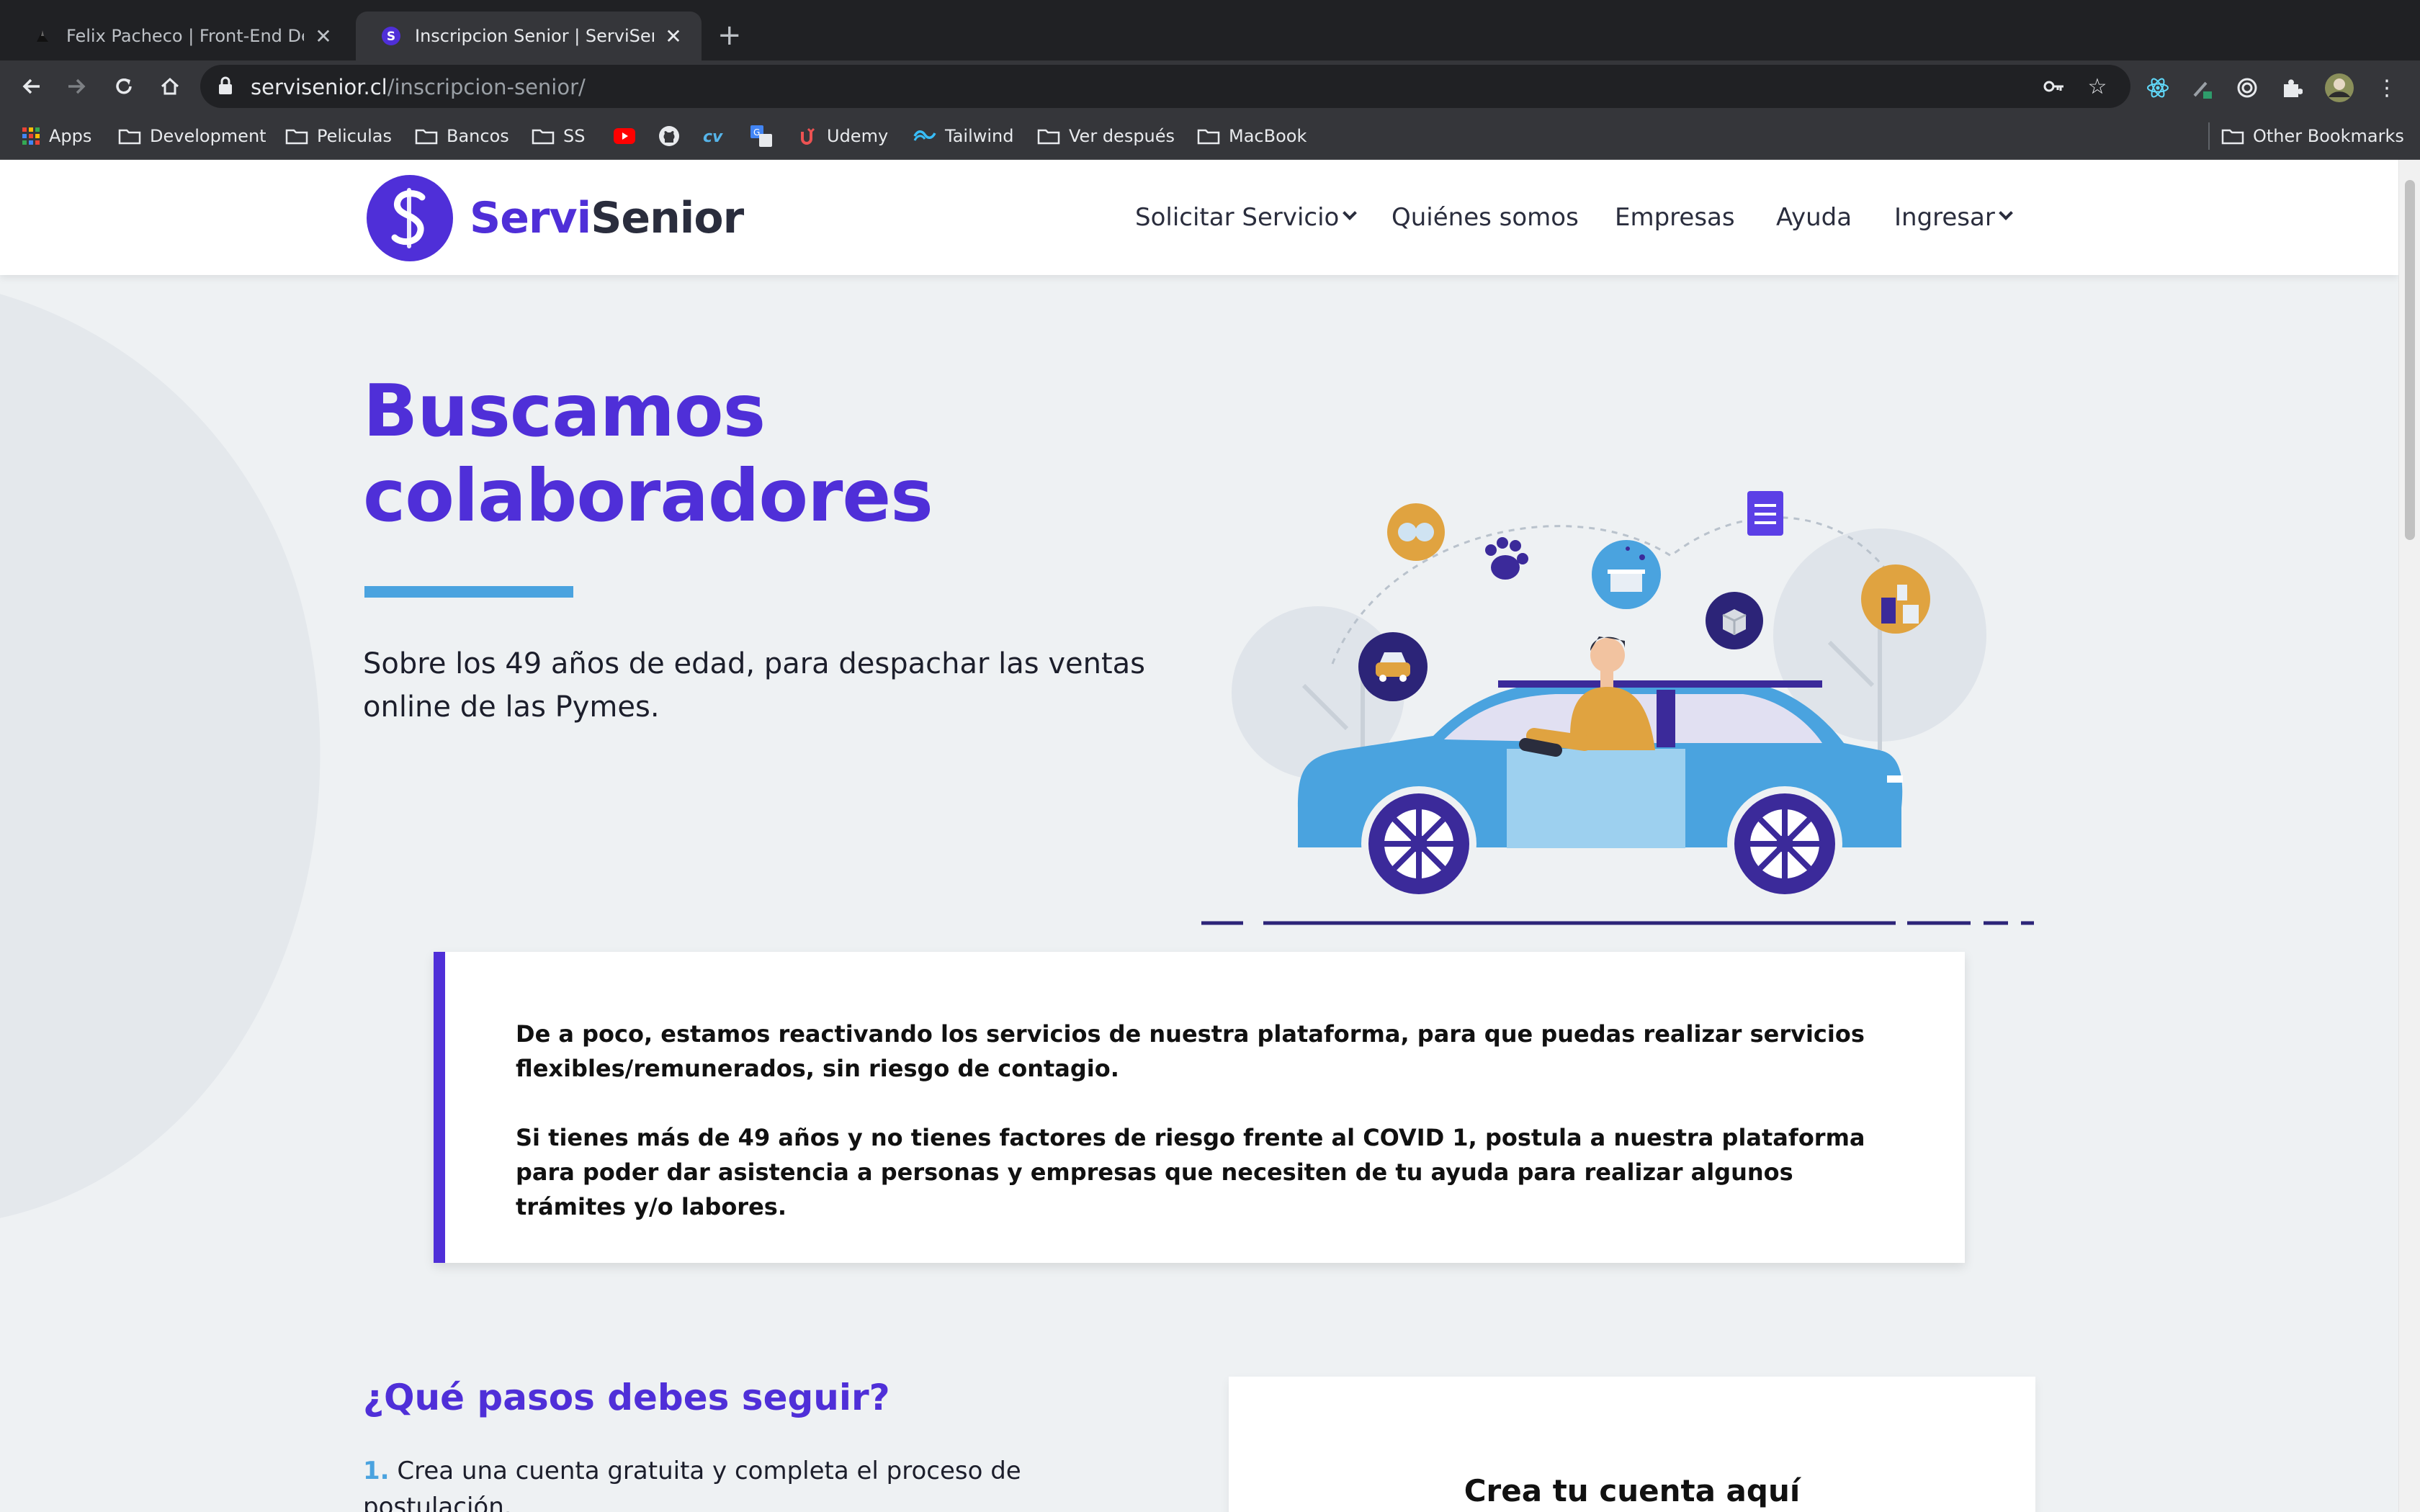 The width and height of the screenshot is (2420, 1512). I want to click on hero-title-line2: colaboradores, so click(648, 496).